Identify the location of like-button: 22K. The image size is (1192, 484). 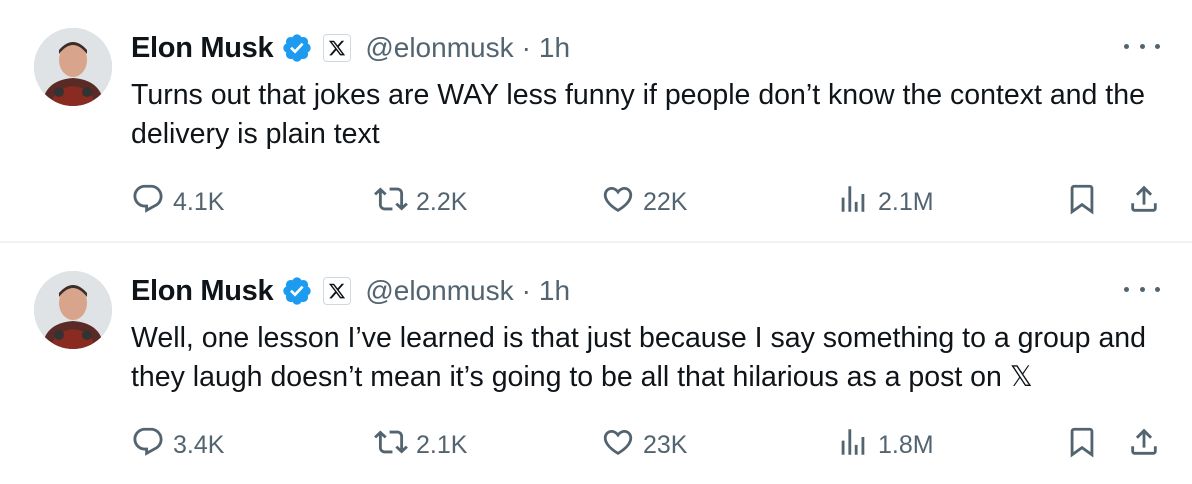
(644, 202).